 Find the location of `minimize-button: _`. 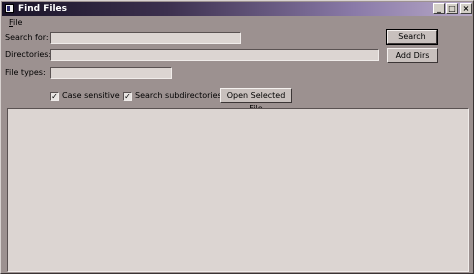

minimize-button: _ is located at coordinates (439, 8).